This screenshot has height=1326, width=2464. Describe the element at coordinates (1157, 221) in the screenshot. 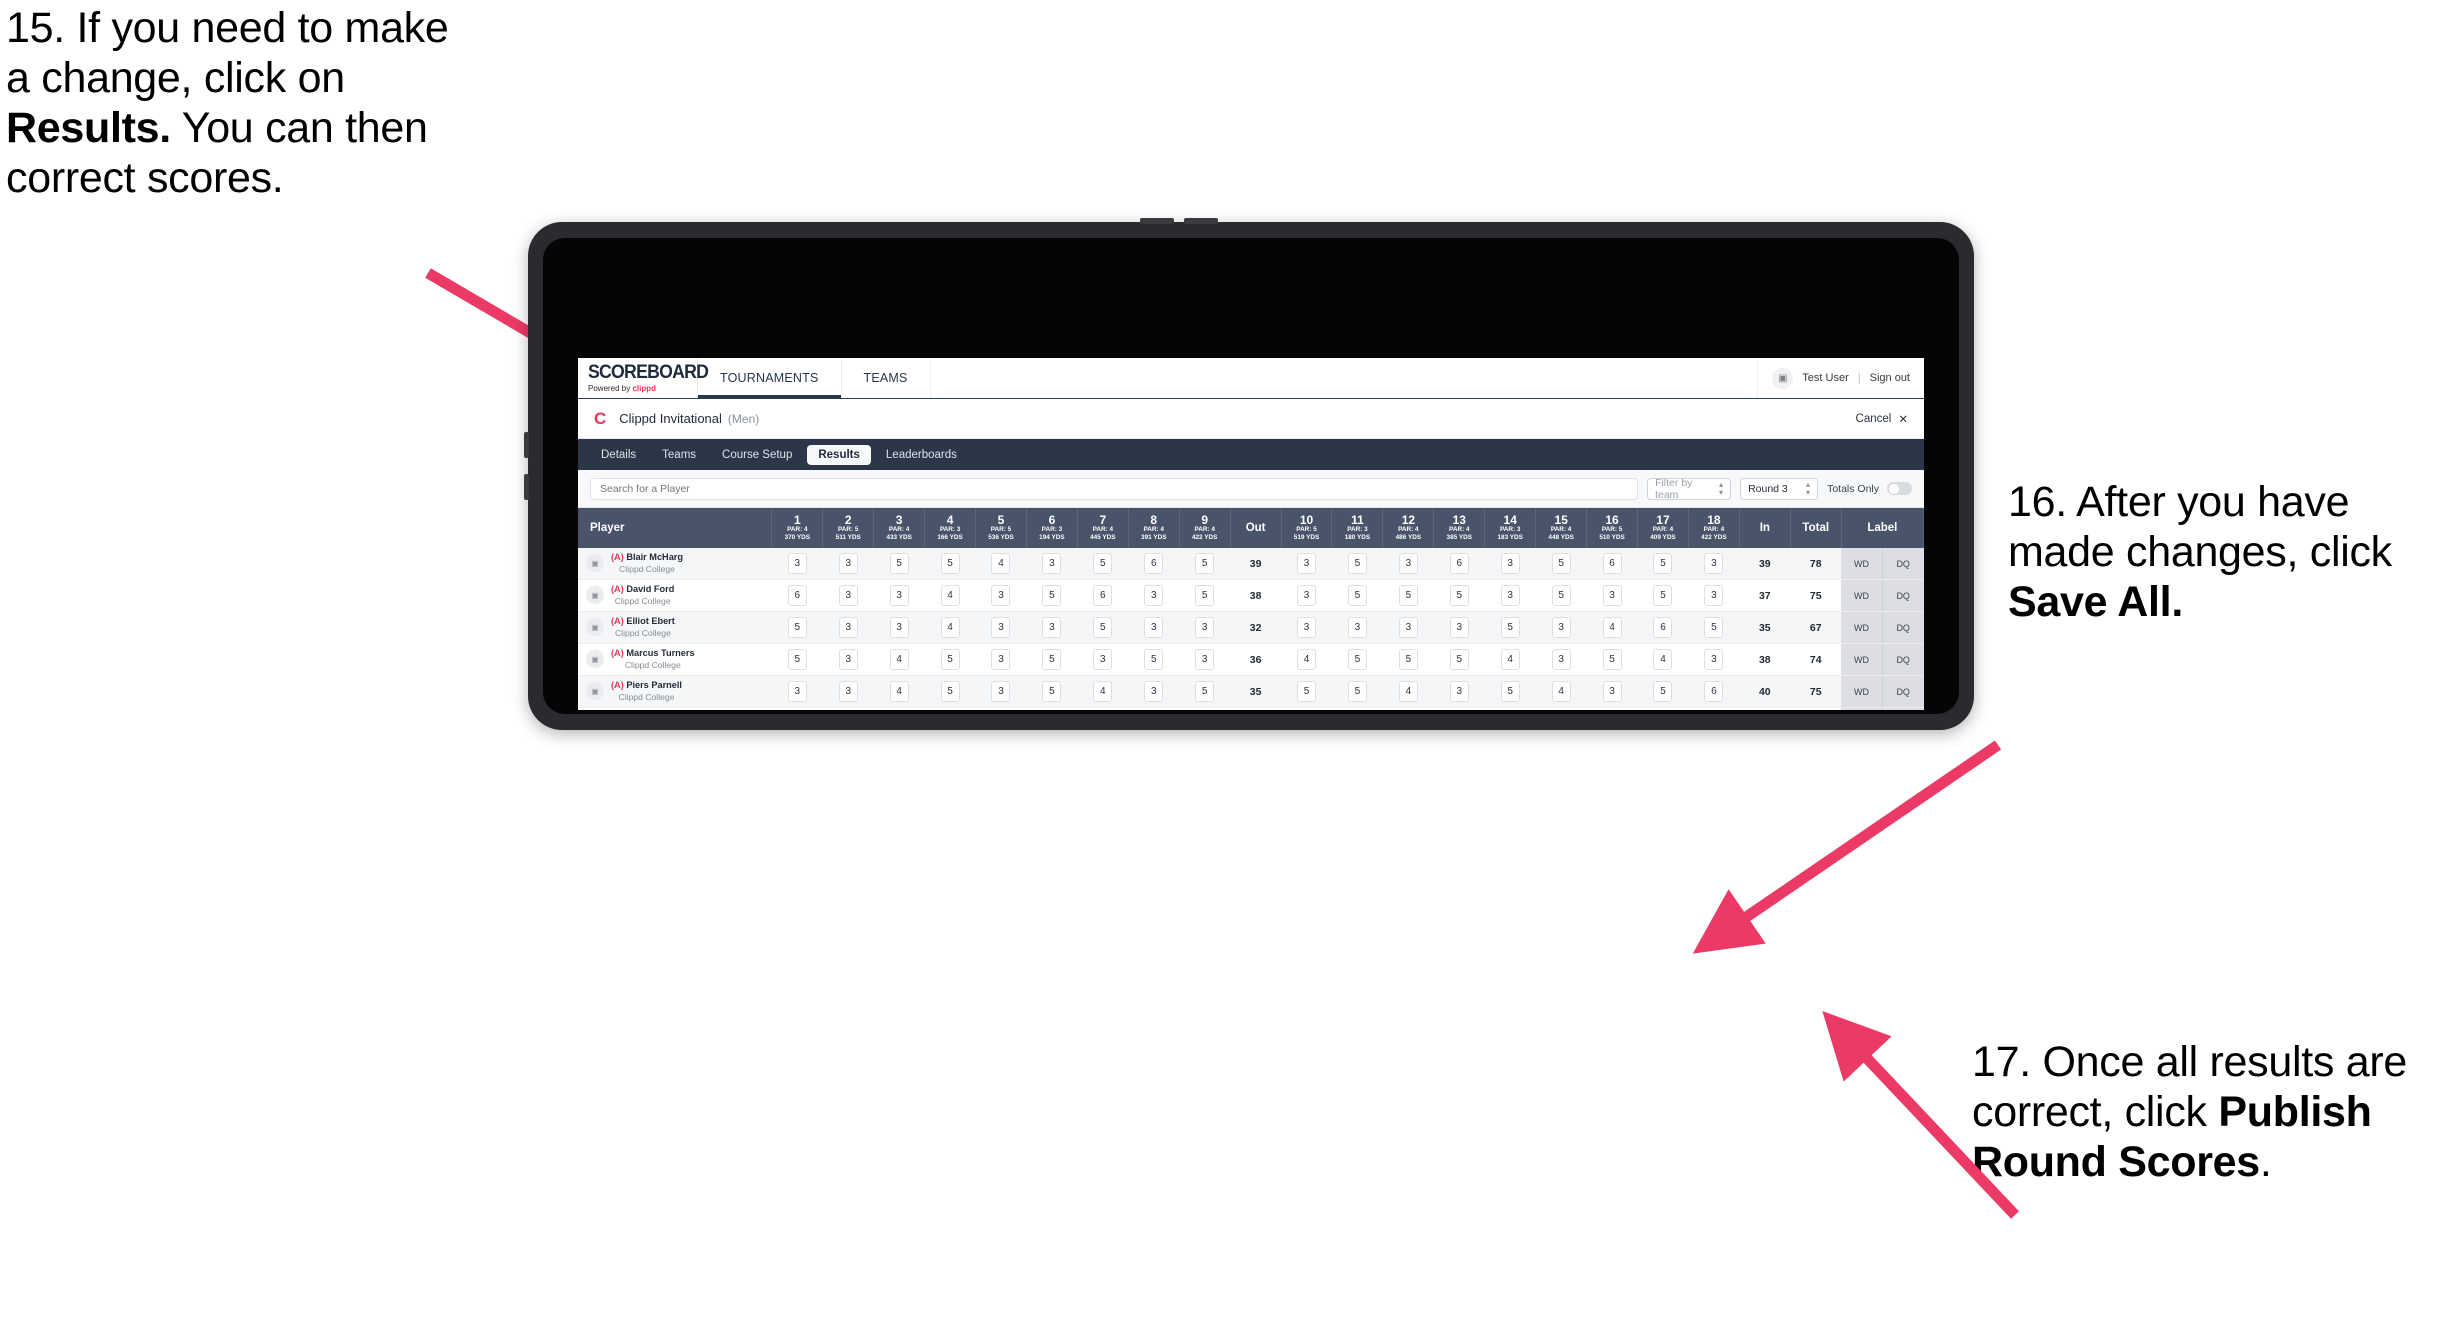

I see `volume-up-button` at that location.